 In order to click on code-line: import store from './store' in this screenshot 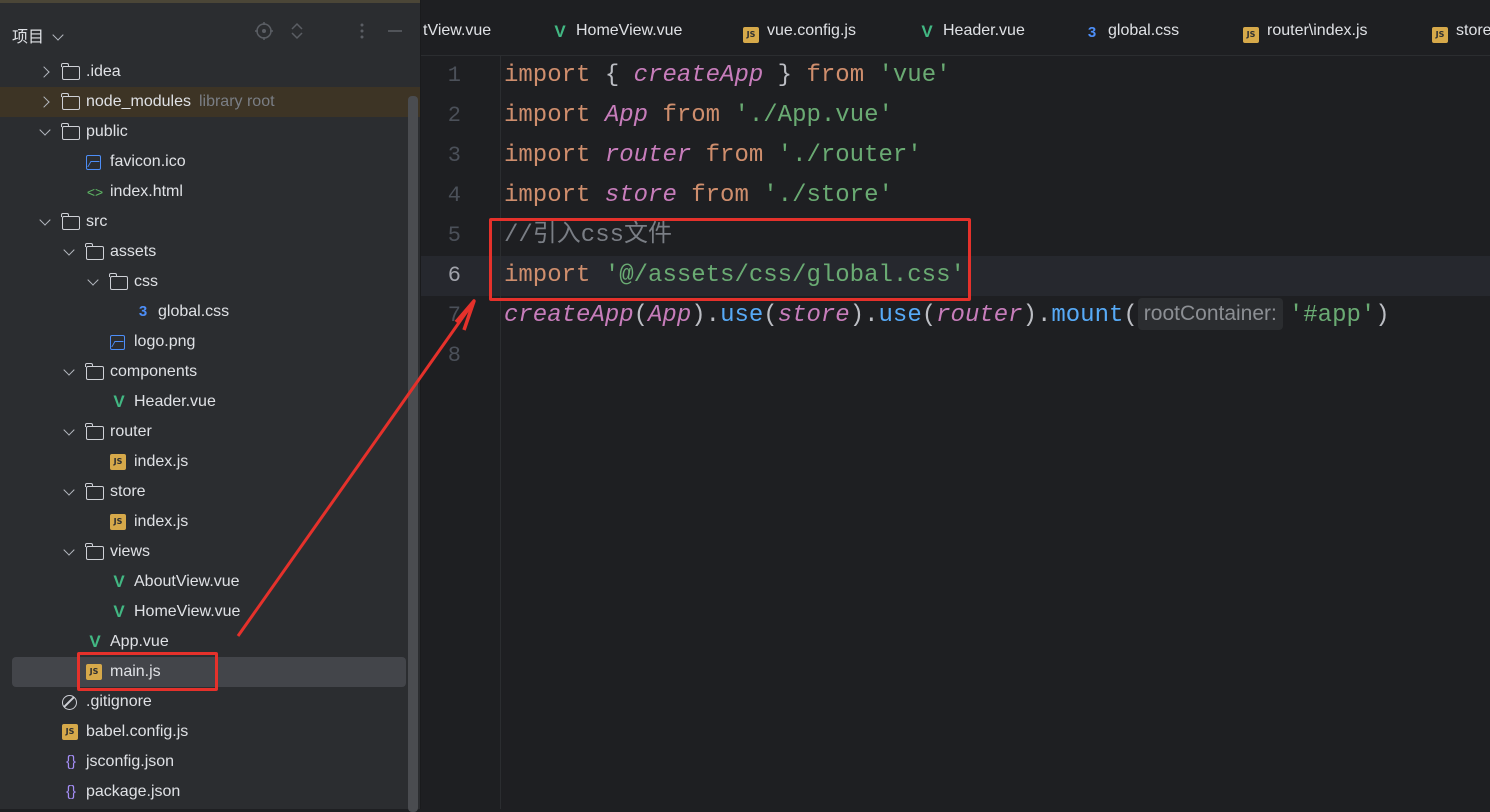, I will do `click(698, 196)`.